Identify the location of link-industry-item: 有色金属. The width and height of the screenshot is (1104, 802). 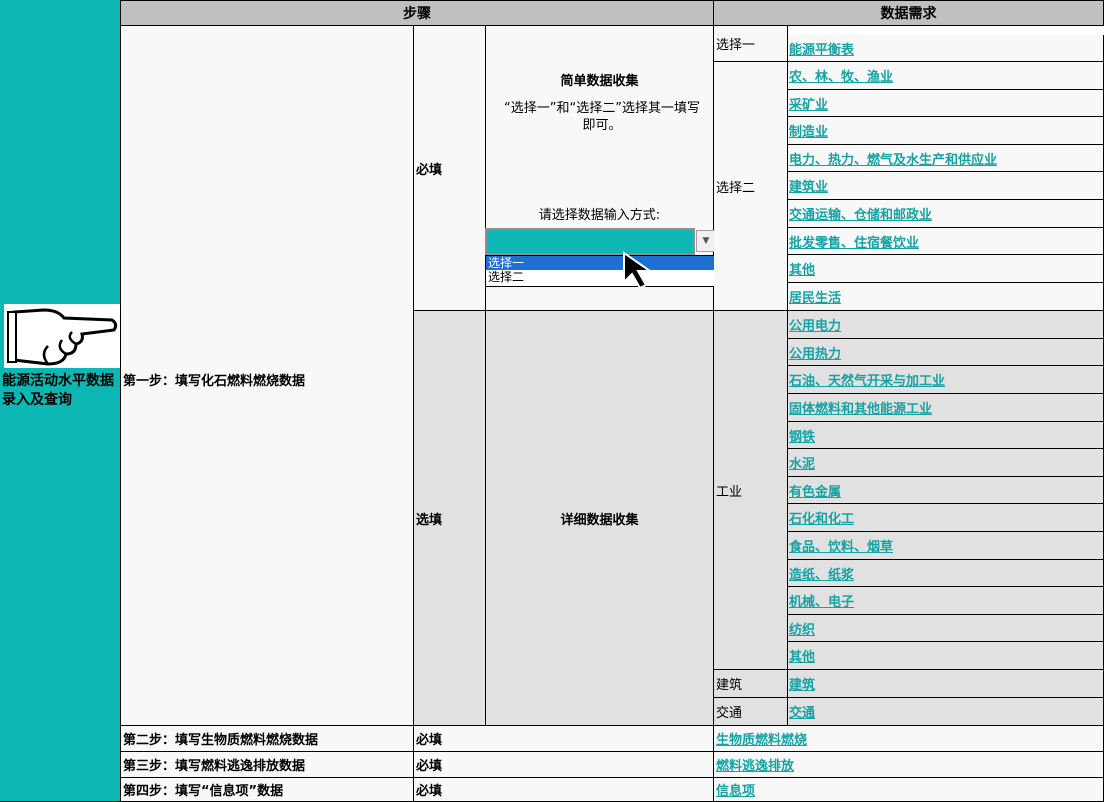
(946, 490).